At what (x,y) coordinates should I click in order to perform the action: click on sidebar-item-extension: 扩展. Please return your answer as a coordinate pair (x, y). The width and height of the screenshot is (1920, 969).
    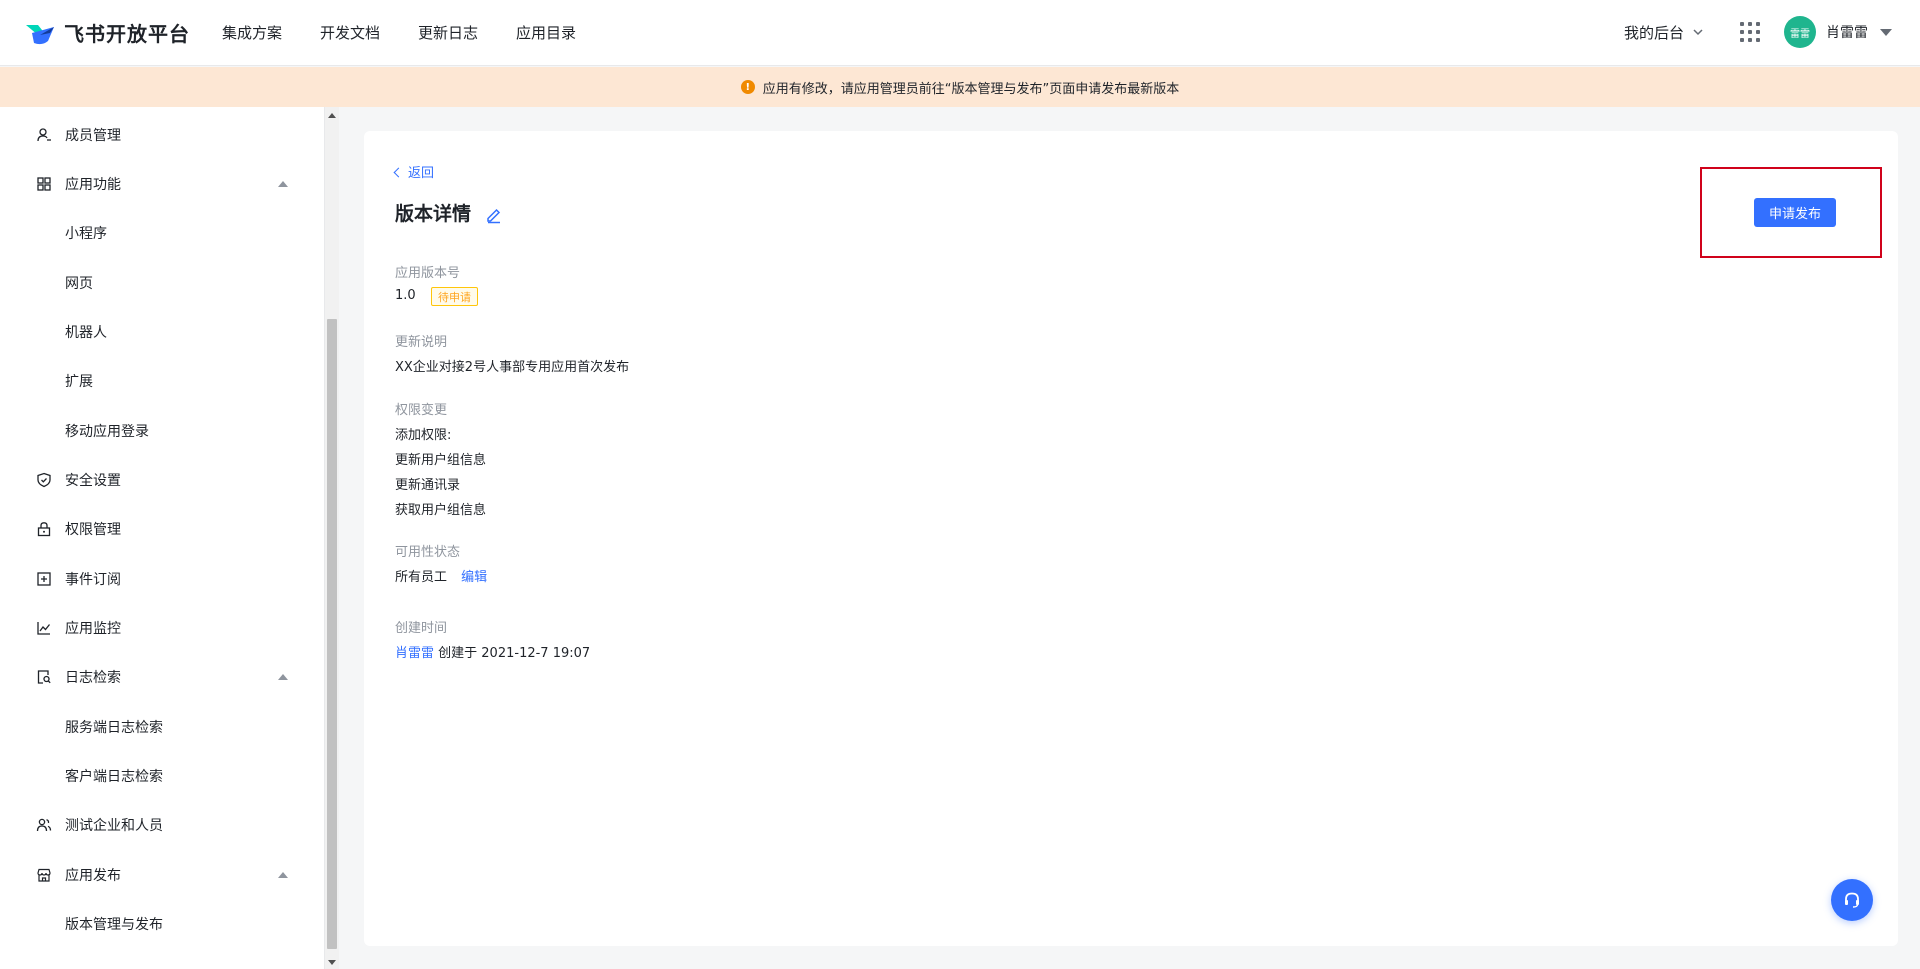
    Looking at the image, I should click on (155, 381).